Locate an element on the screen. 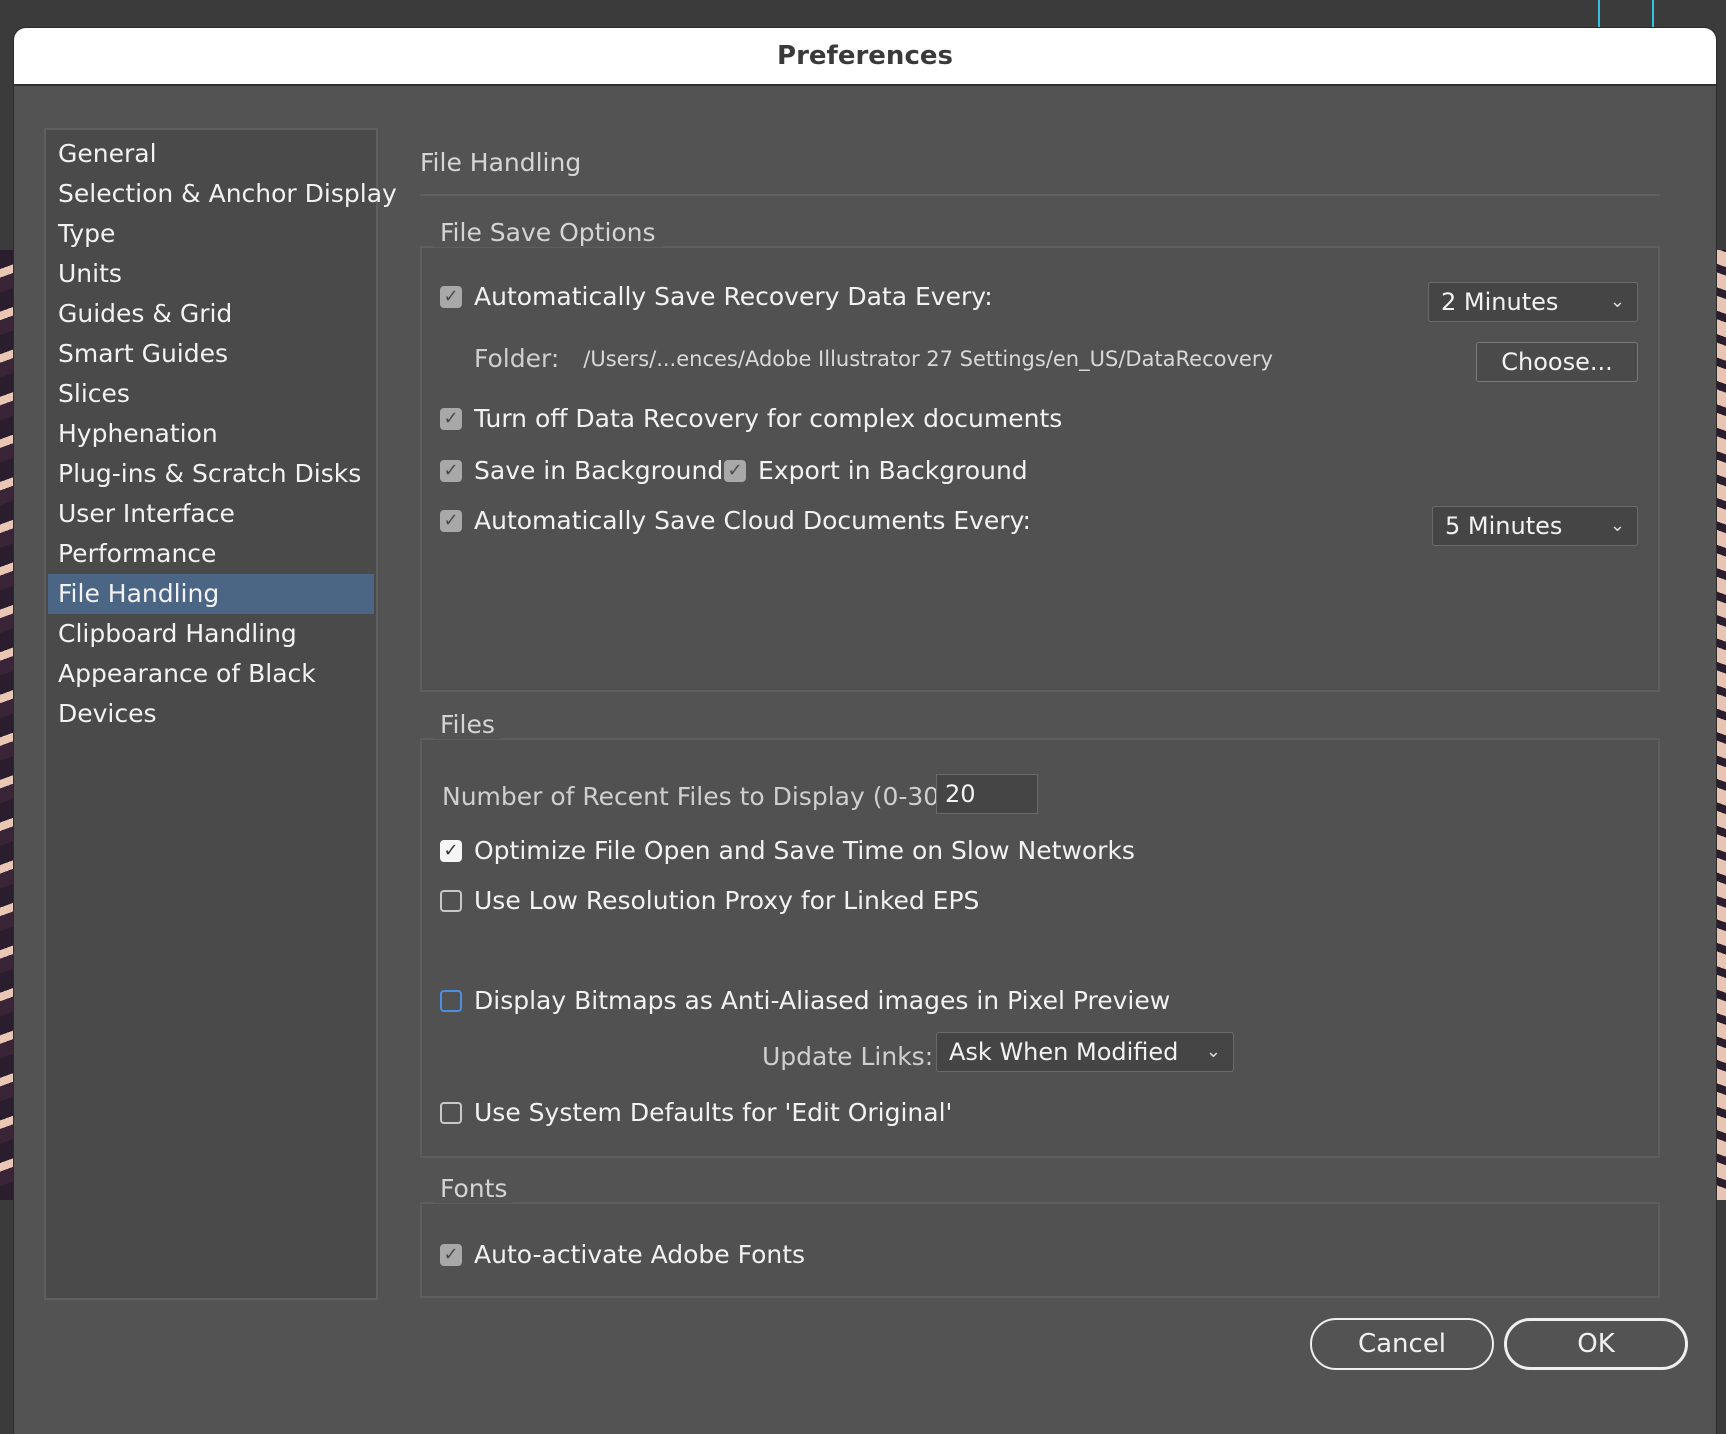  export-in-background-row: ✓ Export in Background is located at coordinates (876, 470).